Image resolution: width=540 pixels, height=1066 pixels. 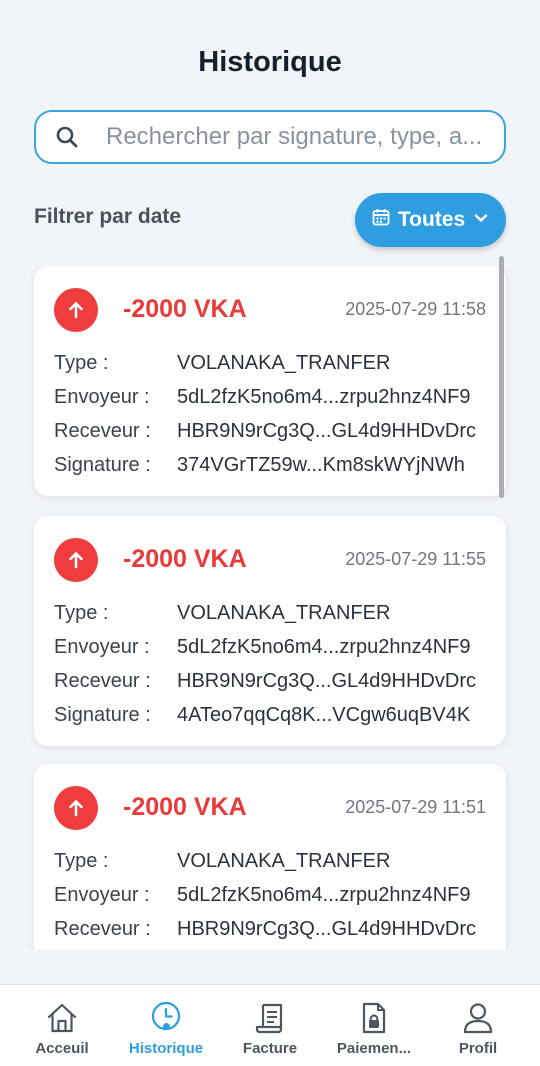 I want to click on page-title: Historique, so click(x=270, y=62).